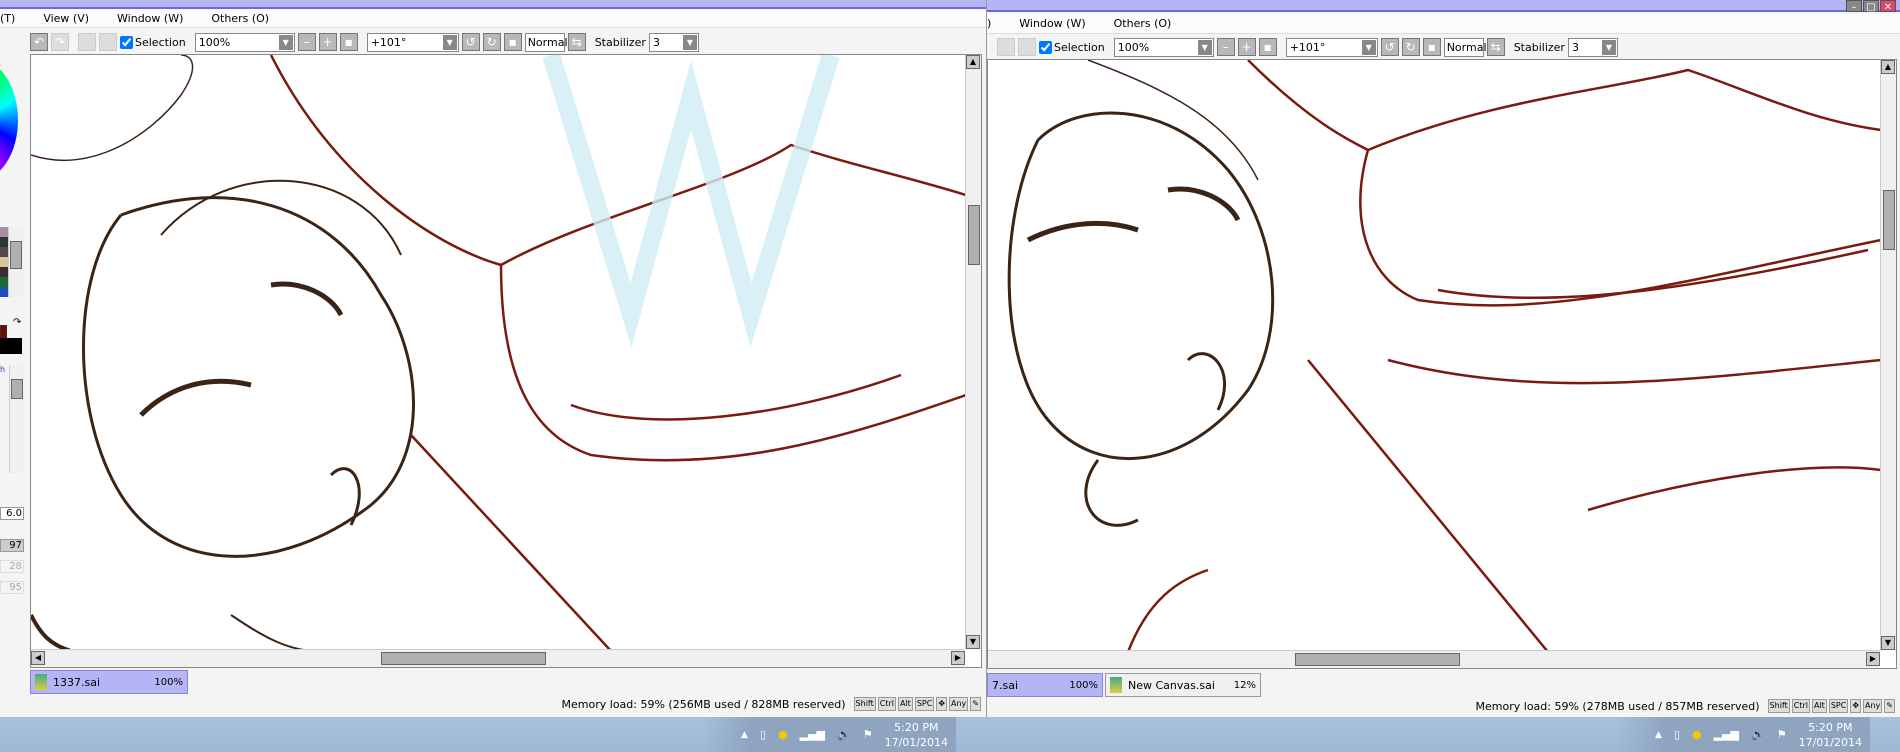 This screenshot has width=1900, height=752. What do you see at coordinates (4, 262) in the screenshot?
I see `swatch-list` at bounding box center [4, 262].